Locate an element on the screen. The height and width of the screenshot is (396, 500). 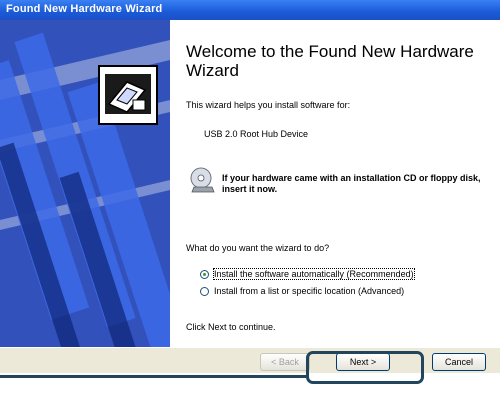
callout-pointer-line is located at coordinates (153, 376).